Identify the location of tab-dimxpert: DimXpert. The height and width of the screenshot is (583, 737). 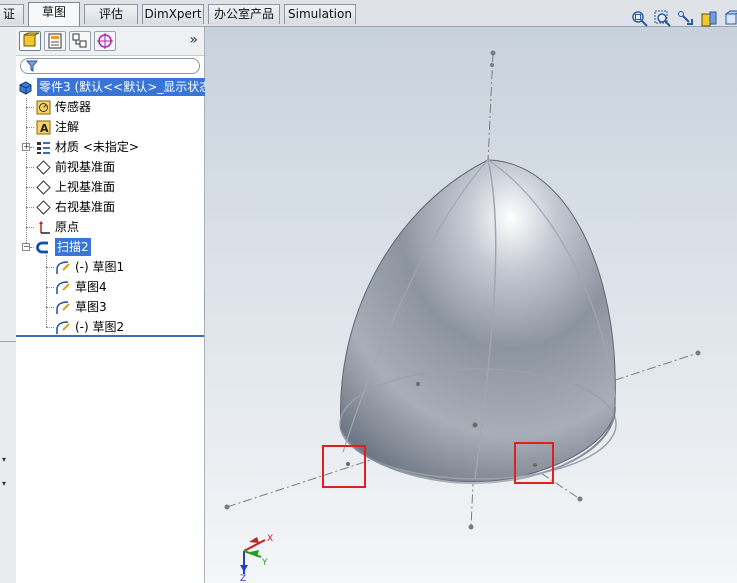
(173, 14).